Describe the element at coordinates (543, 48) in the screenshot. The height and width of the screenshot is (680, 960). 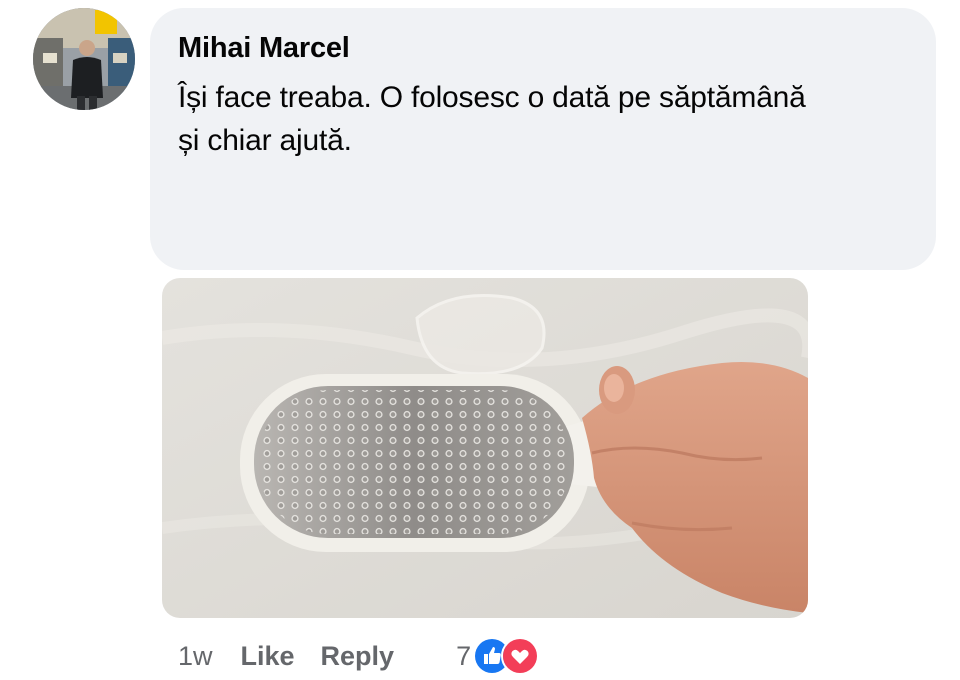
I see `comment-author: Mihai Marcel` at that location.